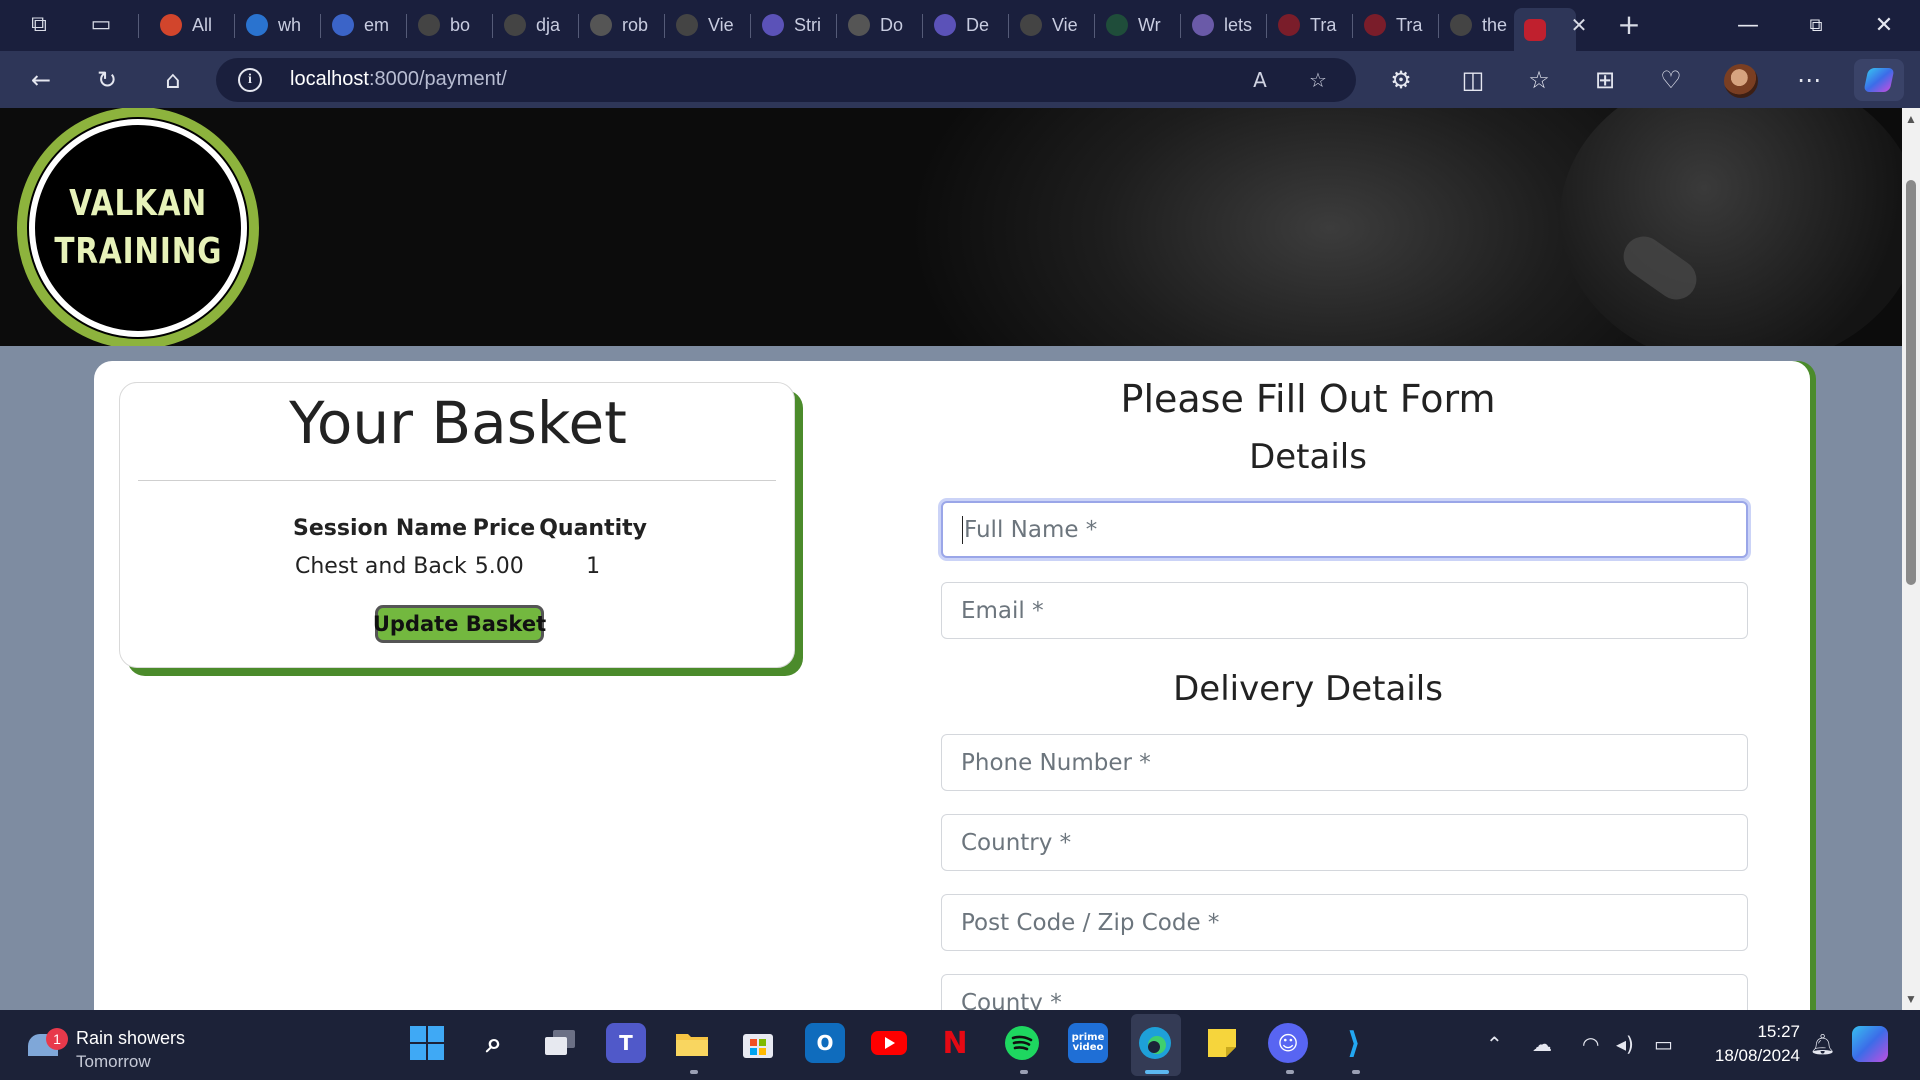  Describe the element at coordinates (1741, 81) in the screenshot. I see `profile-avatar` at that location.